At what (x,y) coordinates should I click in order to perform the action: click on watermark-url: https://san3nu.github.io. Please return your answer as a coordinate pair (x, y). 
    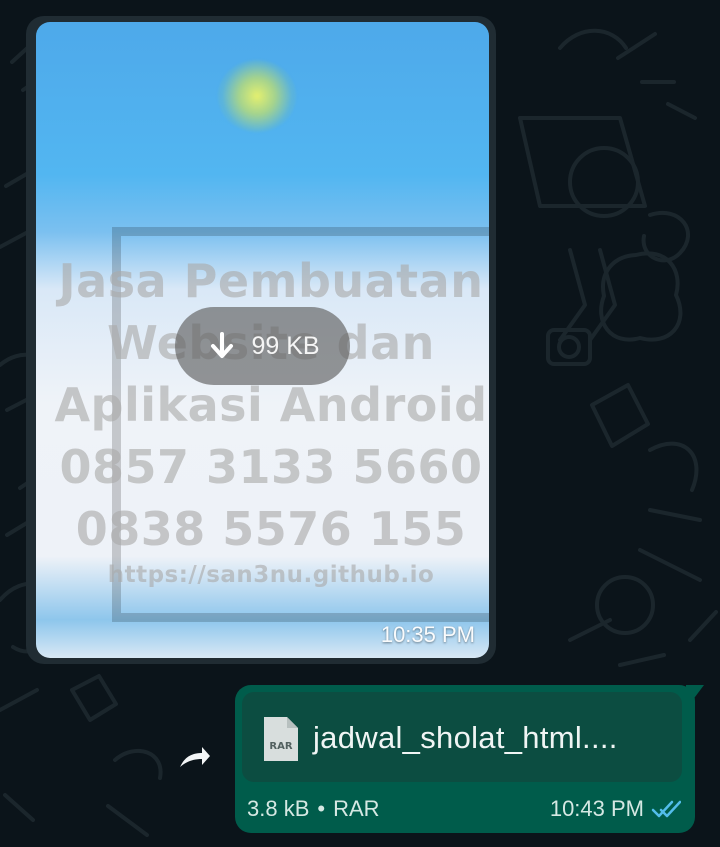
    Looking at the image, I should click on (271, 575).